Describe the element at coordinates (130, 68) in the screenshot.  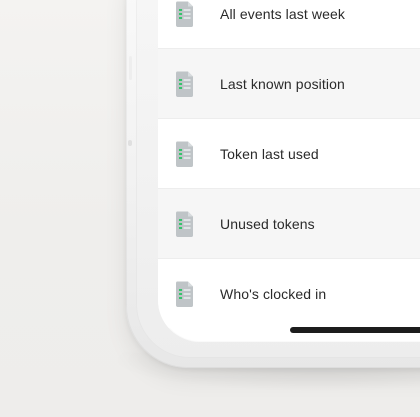
I see `side-edge-highlight` at that location.